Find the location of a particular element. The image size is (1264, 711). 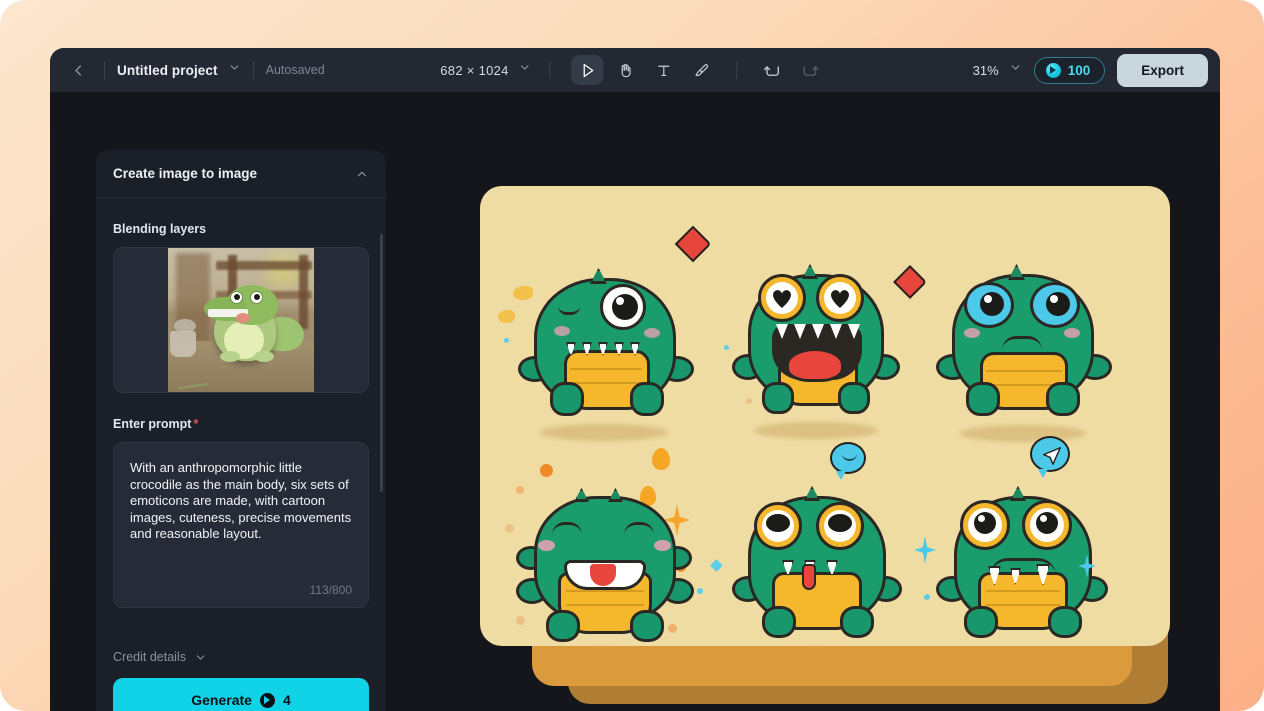

generate-label: Generate is located at coordinates (221, 700).